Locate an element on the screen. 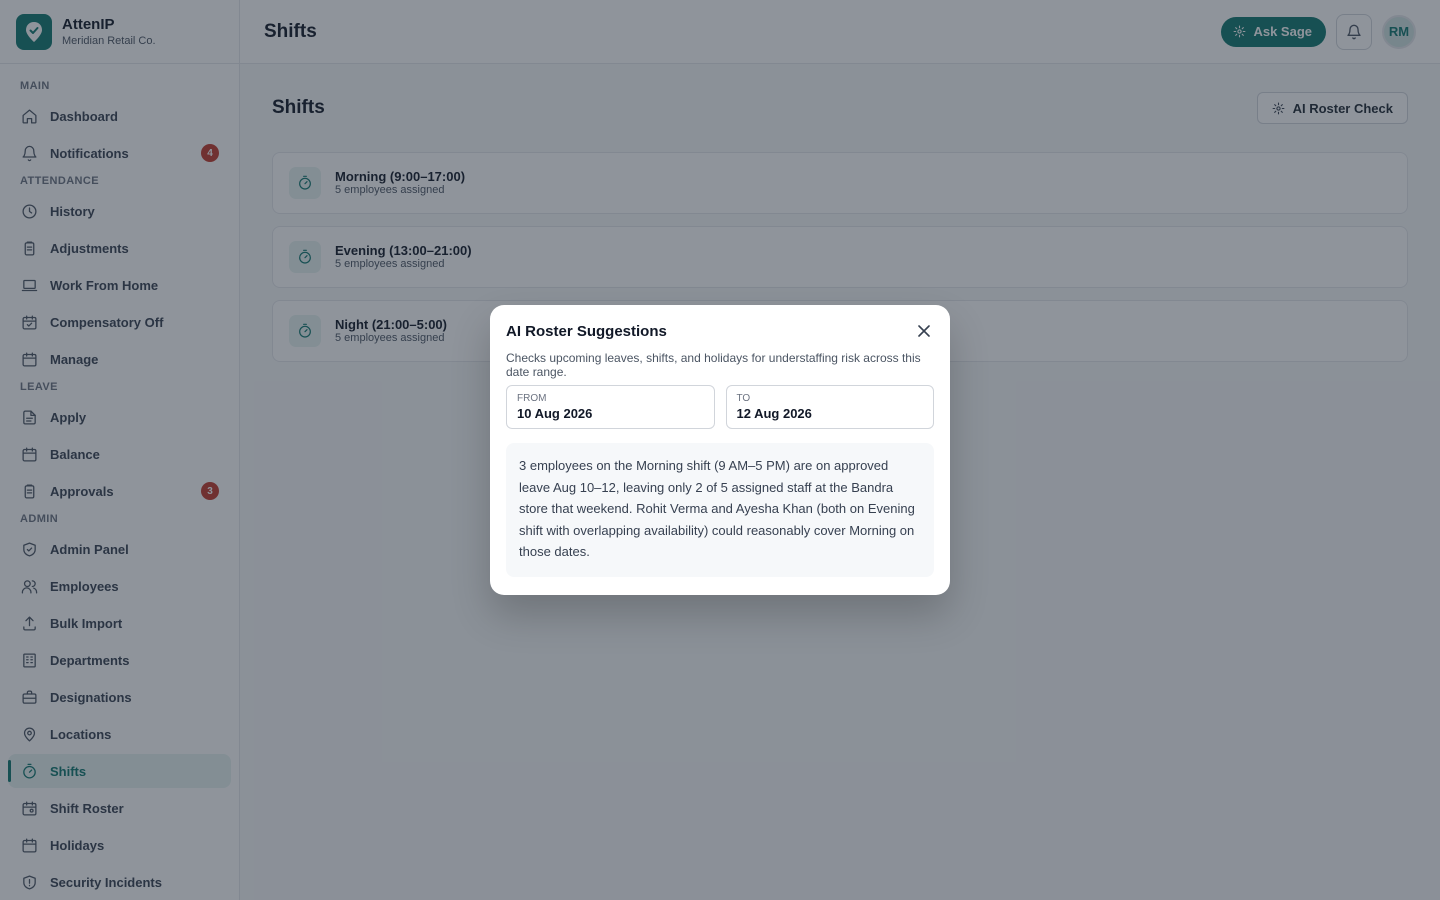 Image resolution: width=1440 pixels, height=900 pixels. to-date-field: TO 12 Aug 2026 is located at coordinates (829, 407).